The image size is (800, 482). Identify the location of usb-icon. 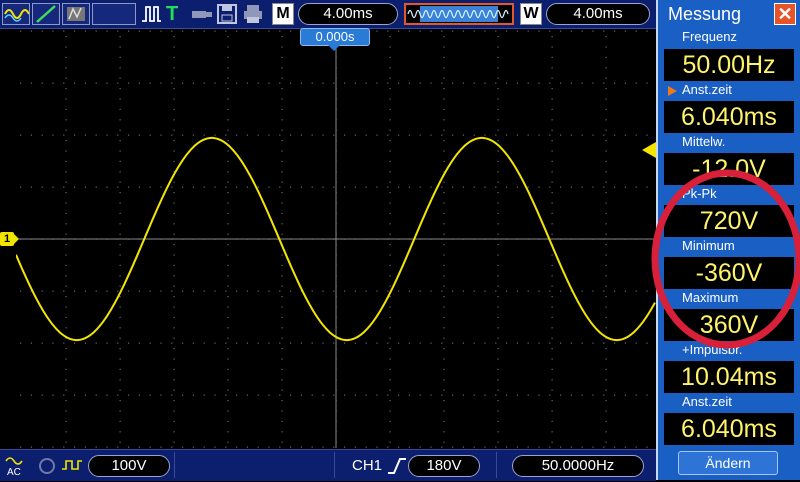
(202, 14).